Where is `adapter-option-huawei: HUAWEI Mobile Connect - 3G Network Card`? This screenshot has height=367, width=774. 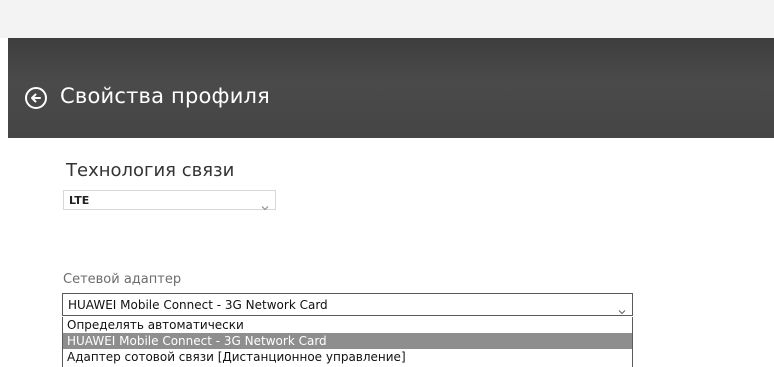
adapter-option-huawei: HUAWEI Mobile Connect - 3G Network Card is located at coordinates (347, 341).